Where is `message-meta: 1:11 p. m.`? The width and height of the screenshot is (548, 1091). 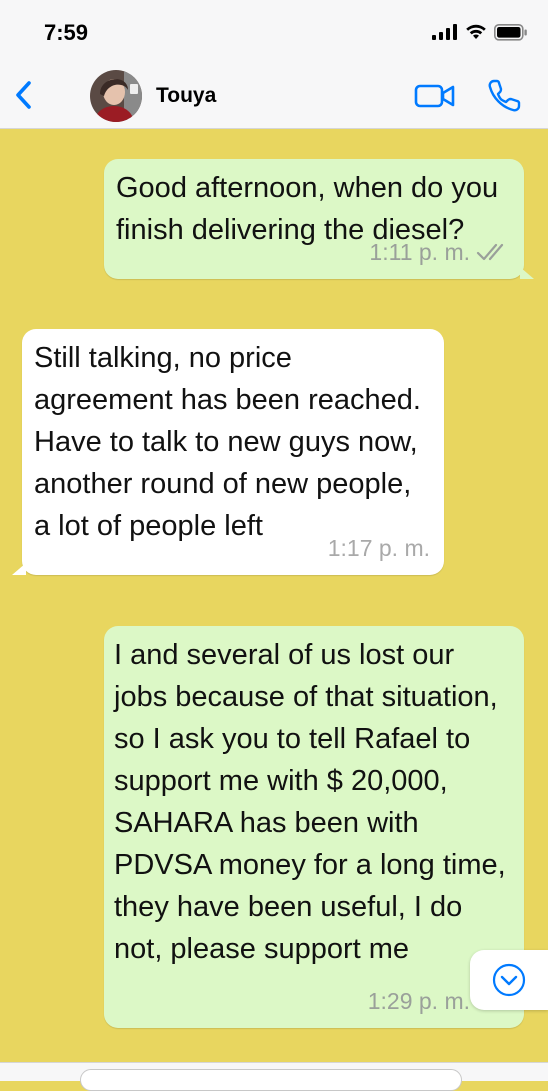 message-meta: 1:11 p. m. is located at coordinates (439, 252).